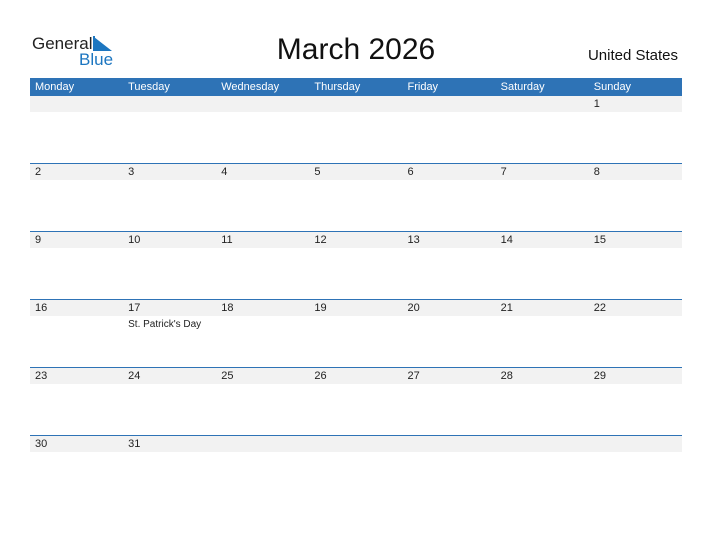 This screenshot has width=712, height=550. What do you see at coordinates (635, 172) in the screenshot?
I see `day-cell: 8` at bounding box center [635, 172].